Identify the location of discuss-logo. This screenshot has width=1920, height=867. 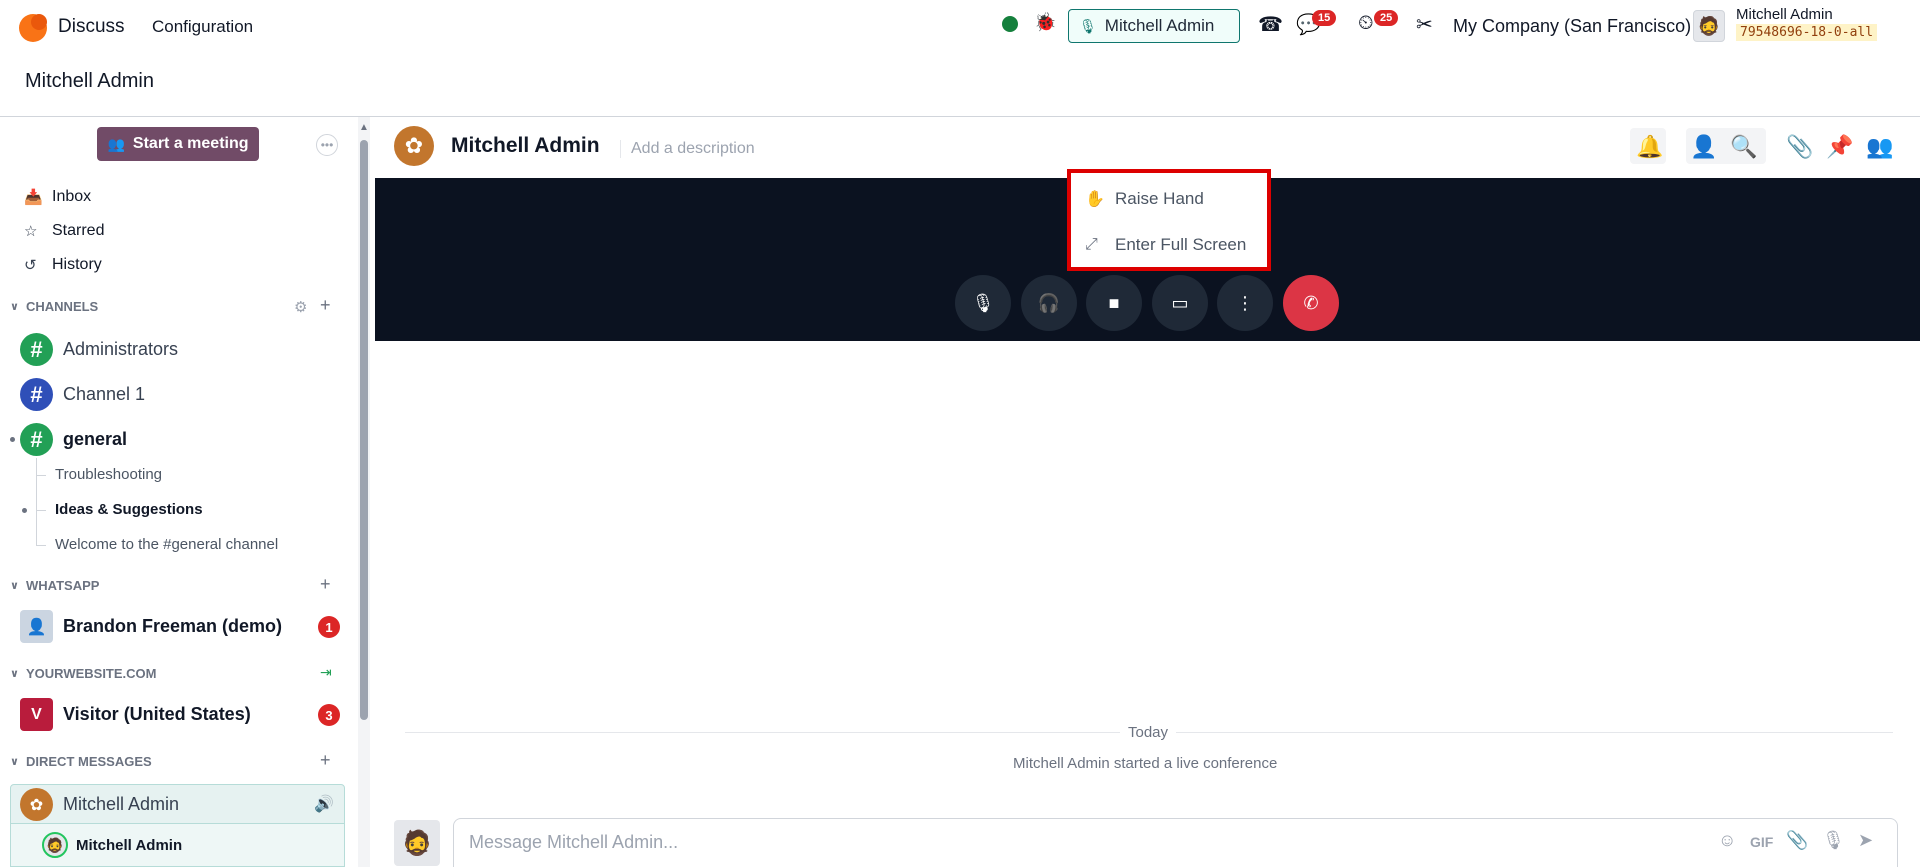
(33, 28).